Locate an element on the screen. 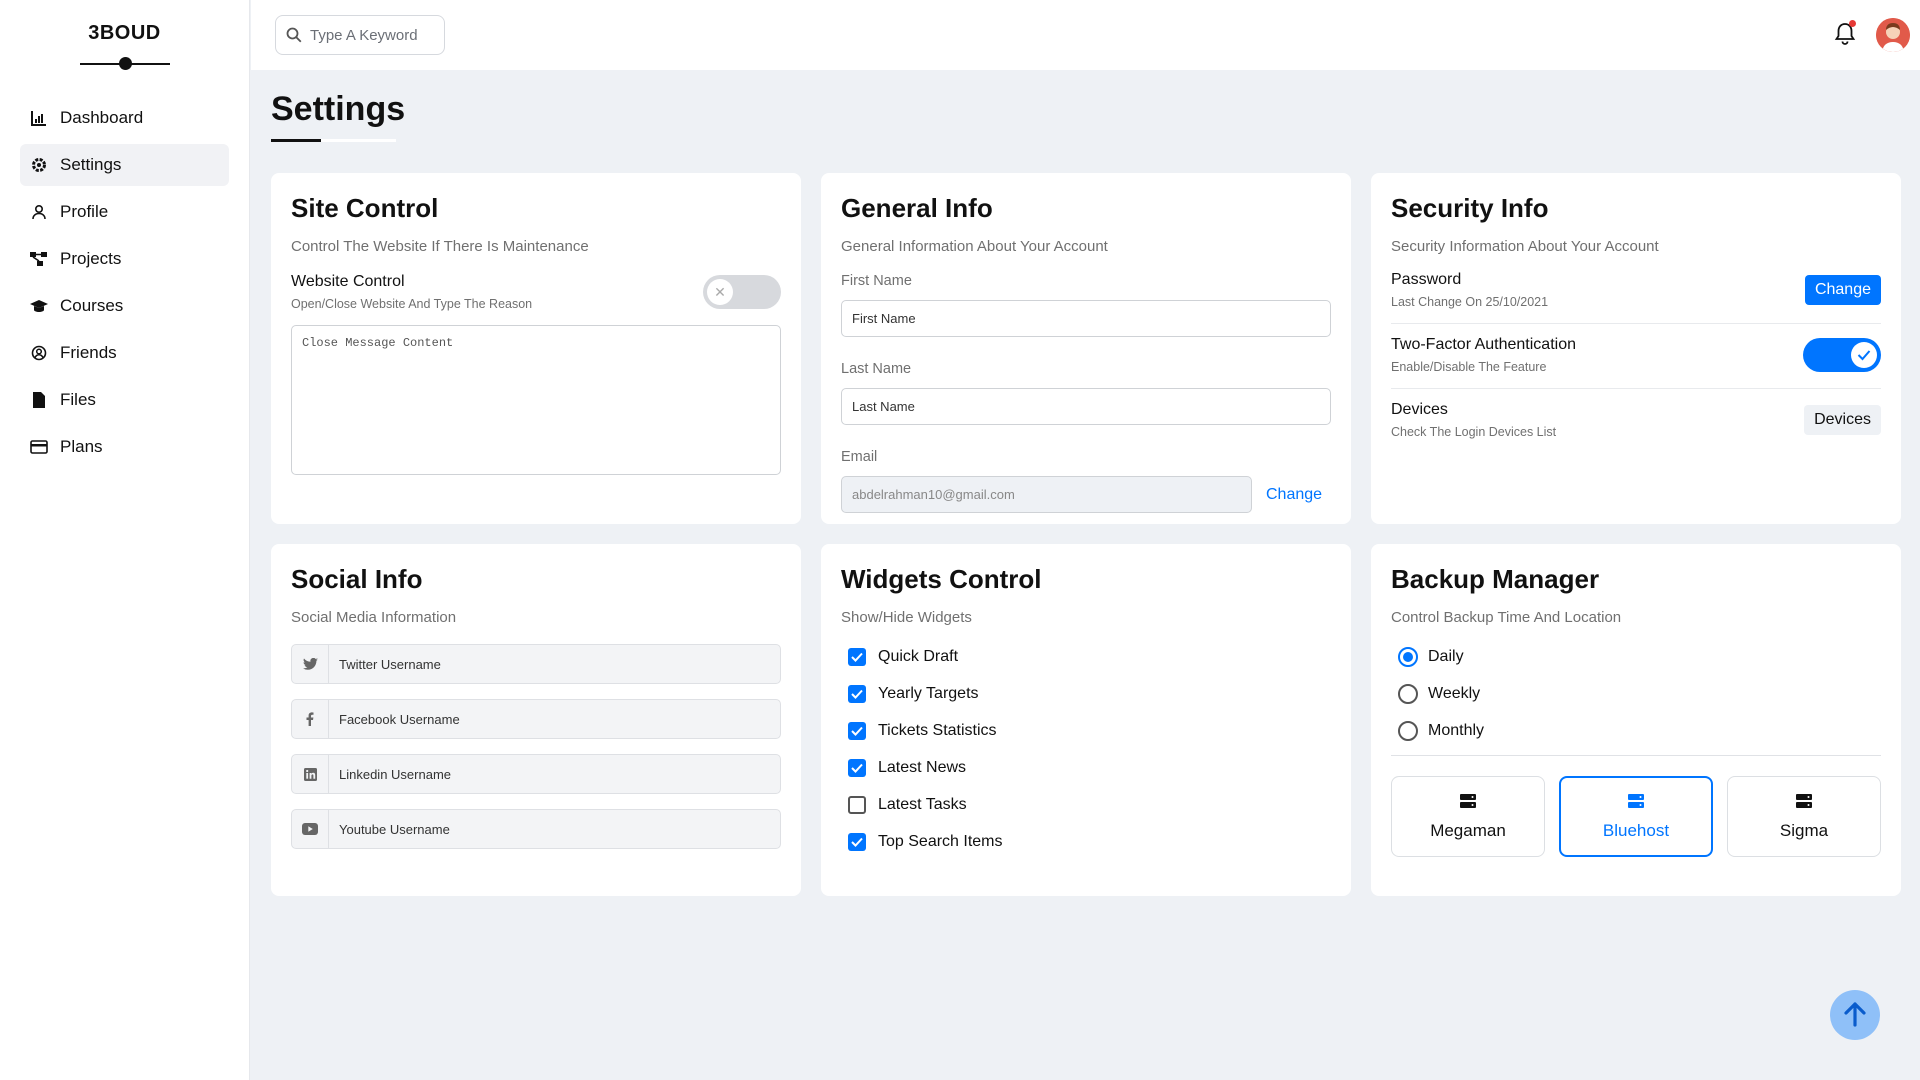 This screenshot has width=1920, height=1080. server-icon is located at coordinates (1468, 803).